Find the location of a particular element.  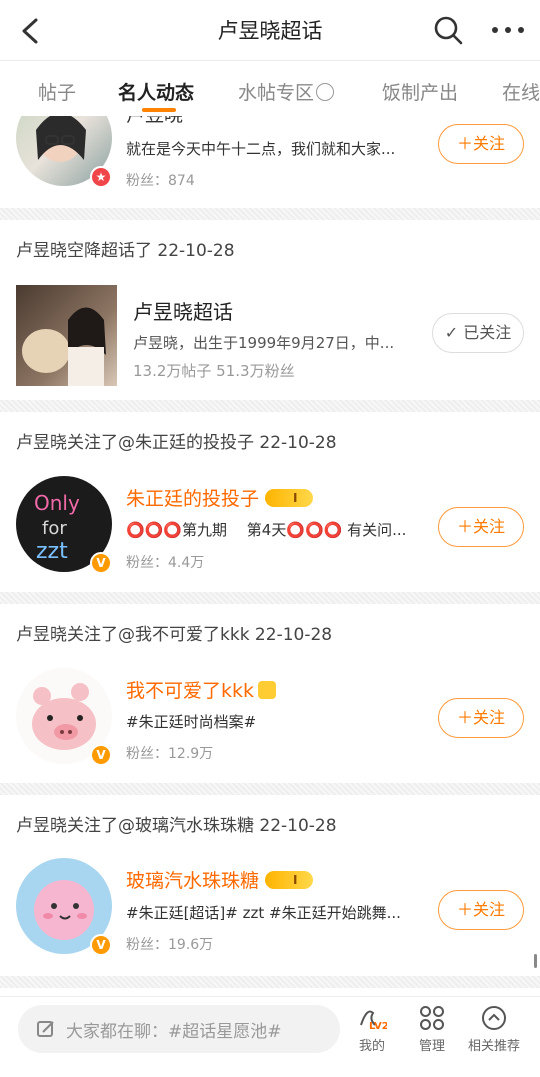

nav-label: 我的 is located at coordinates (371, 1046).